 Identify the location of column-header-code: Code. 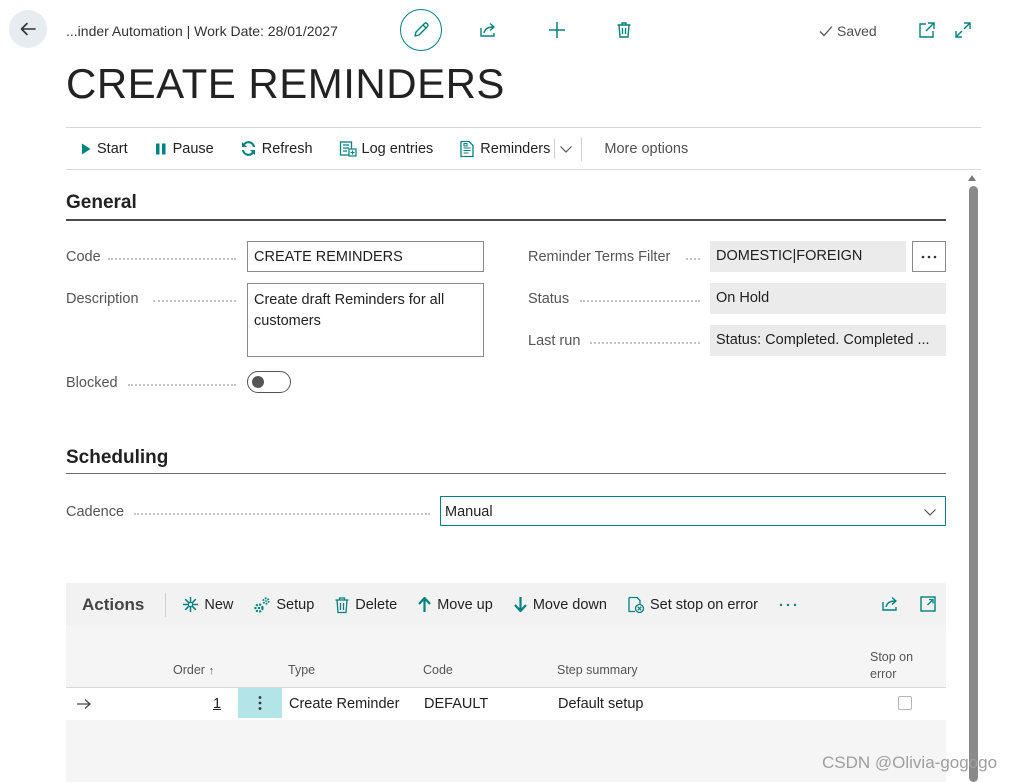
(438, 670).